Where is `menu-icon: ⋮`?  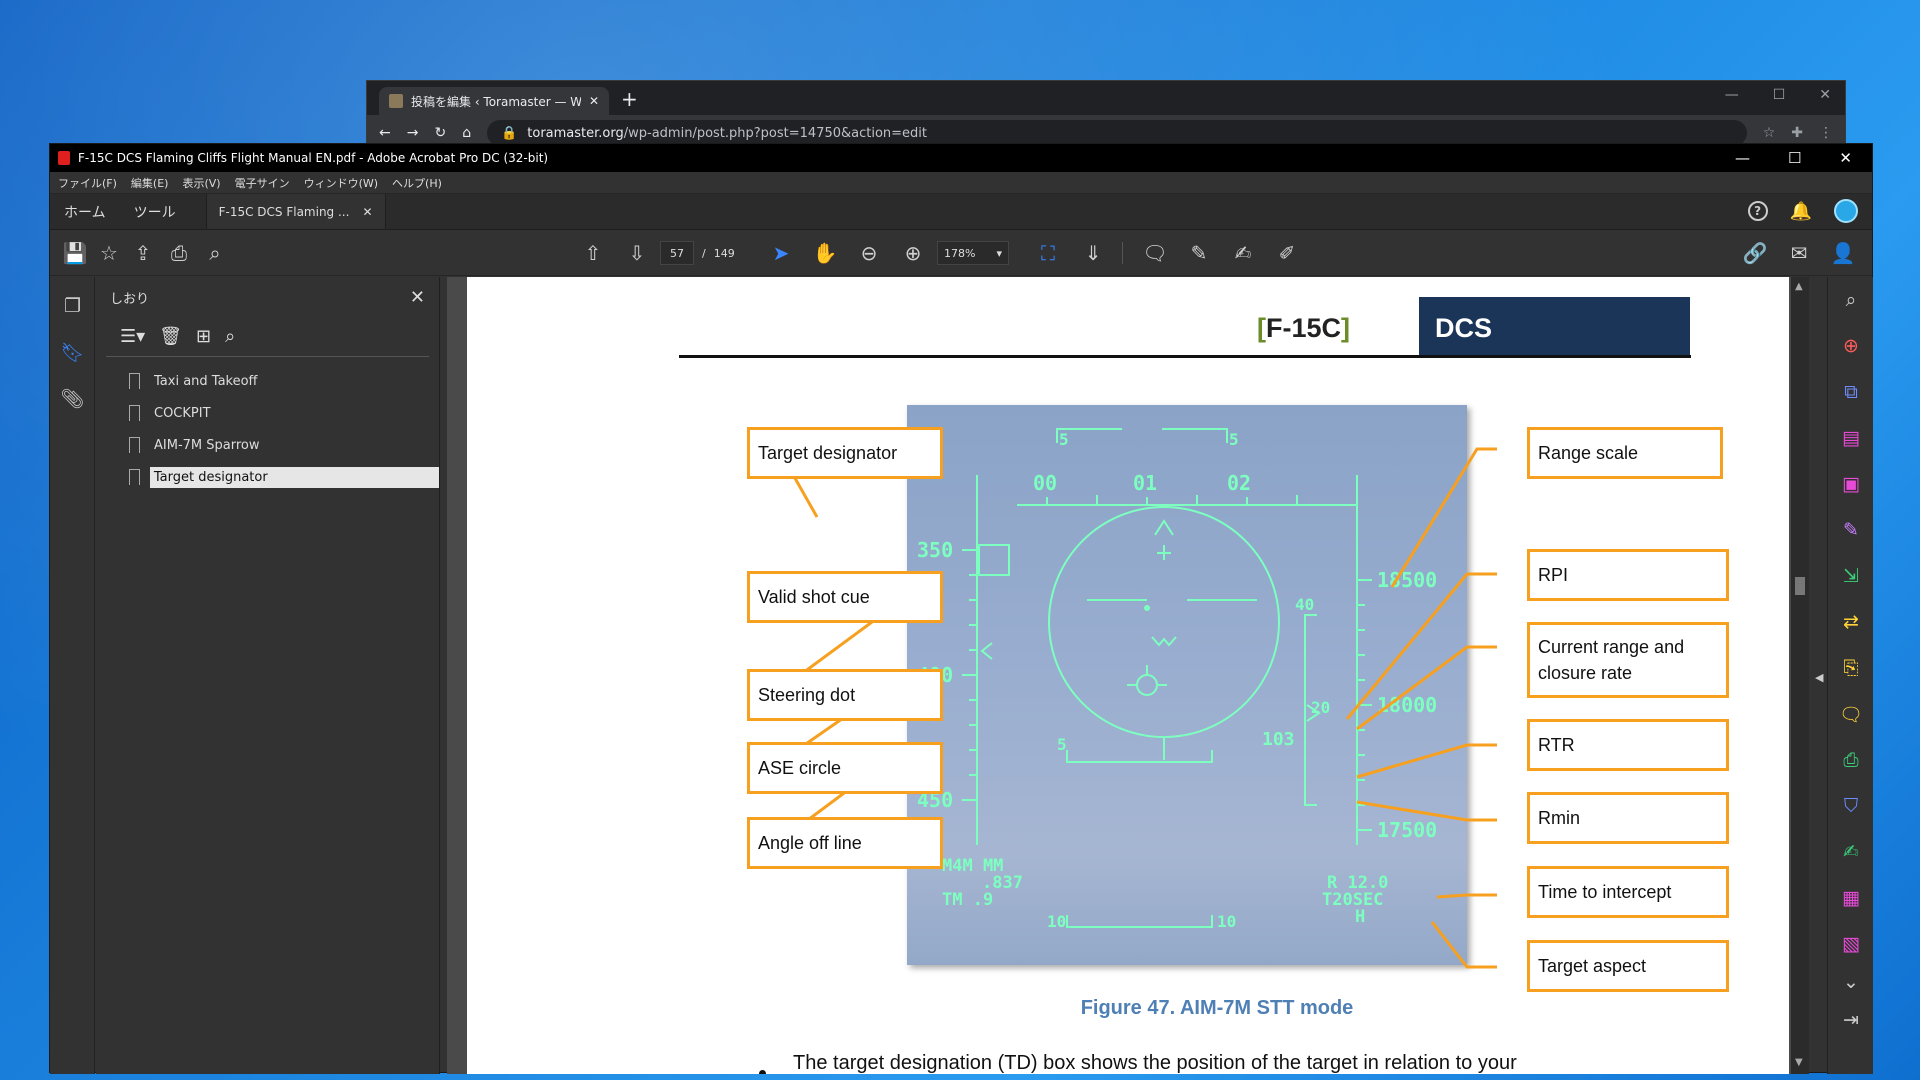
menu-icon: ⋮ is located at coordinates (1826, 133).